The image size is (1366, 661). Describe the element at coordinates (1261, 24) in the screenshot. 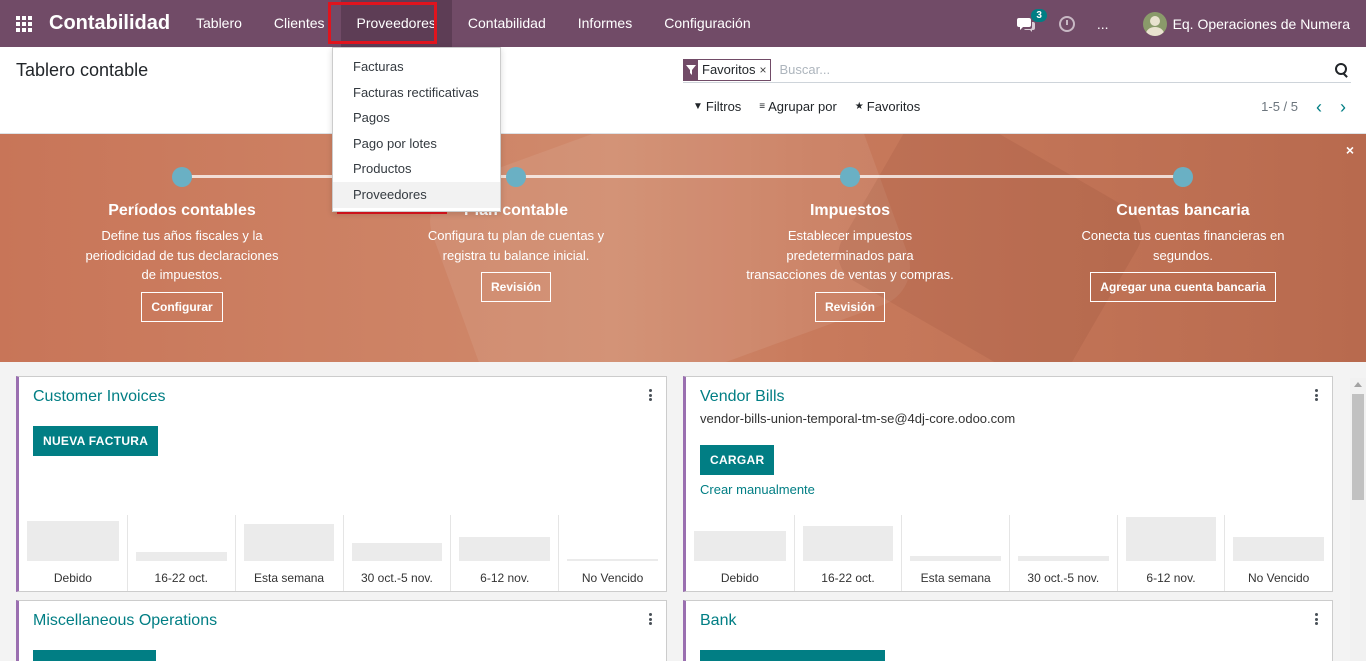

I see `user-name: Eq. Operaciones de Numera` at that location.